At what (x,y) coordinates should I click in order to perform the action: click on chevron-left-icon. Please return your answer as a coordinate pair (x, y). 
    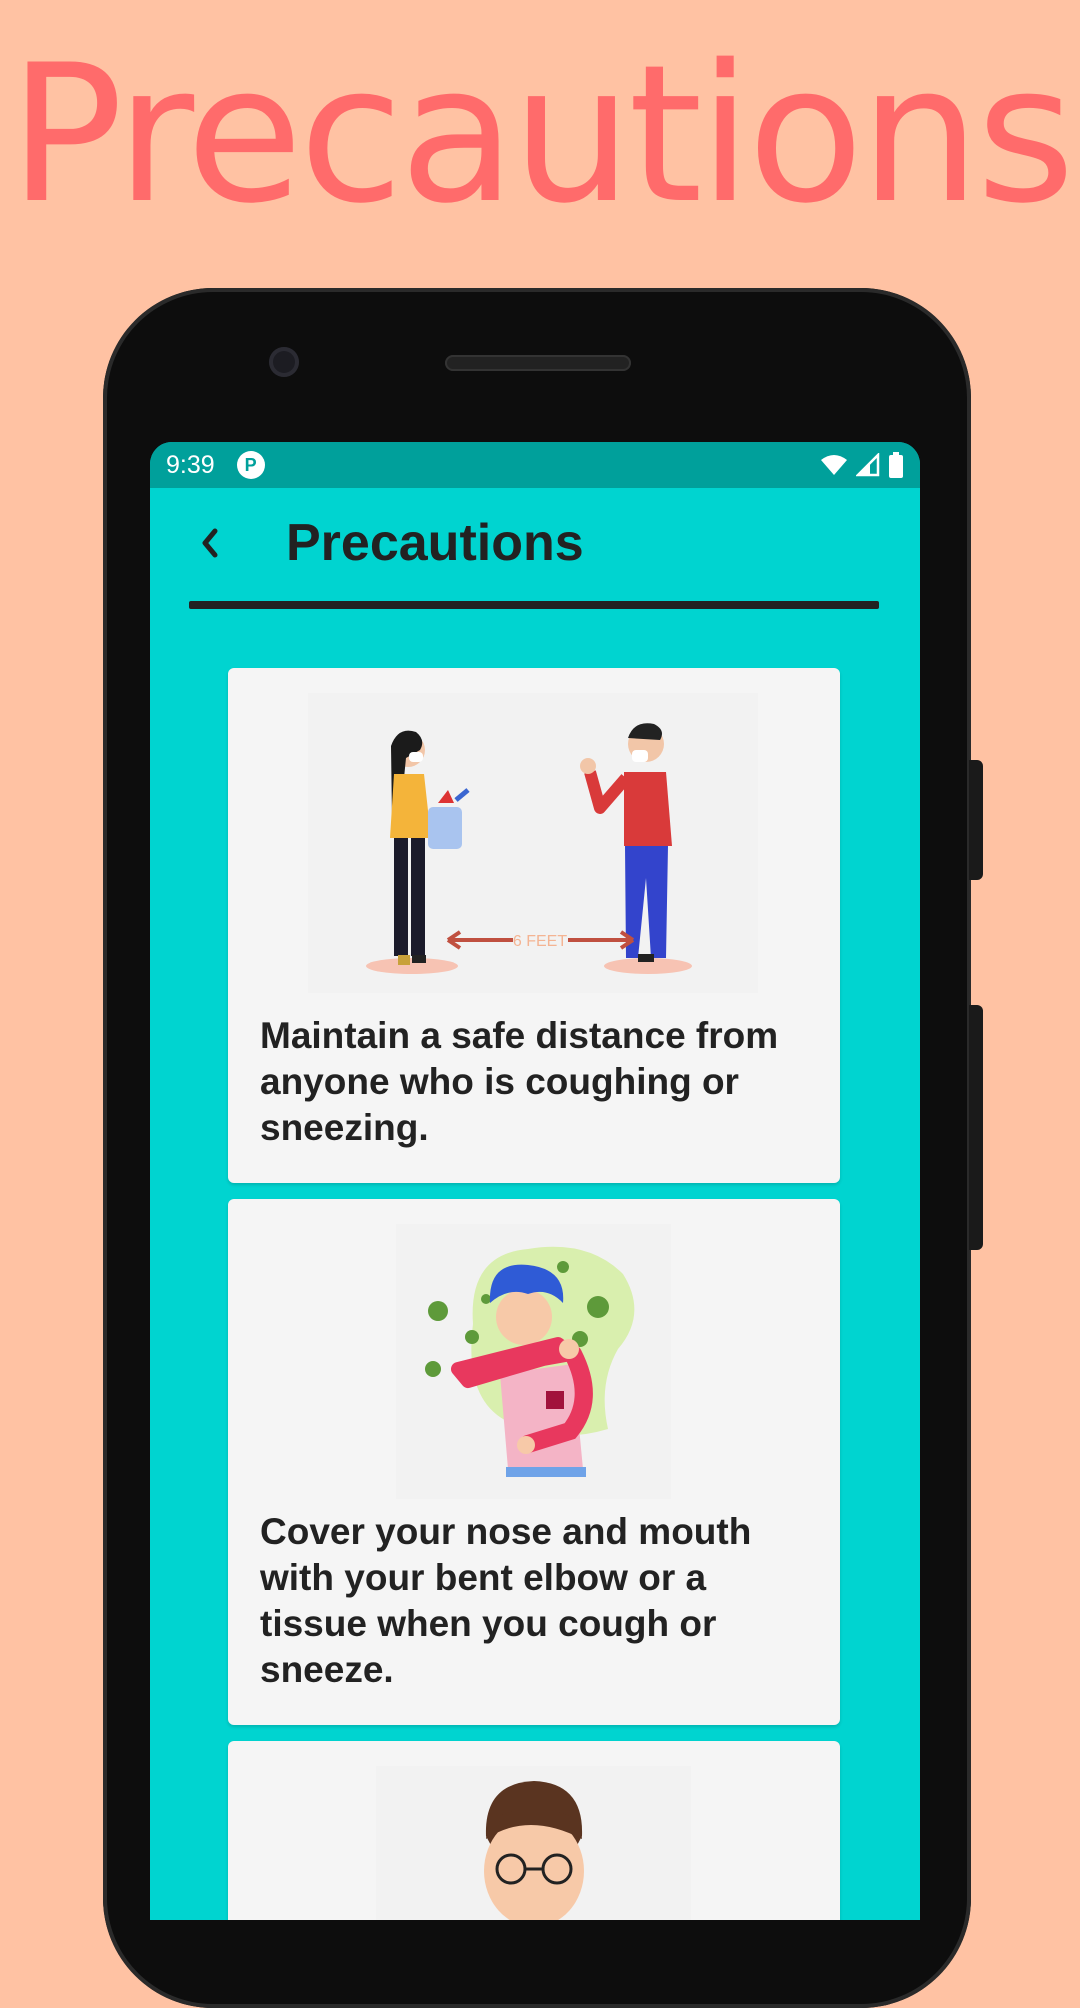
    Looking at the image, I should click on (210, 543).